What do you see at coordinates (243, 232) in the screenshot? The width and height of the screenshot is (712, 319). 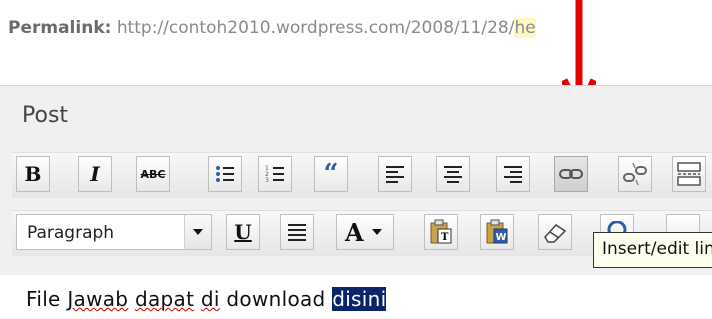 I see `underline-button: U` at bounding box center [243, 232].